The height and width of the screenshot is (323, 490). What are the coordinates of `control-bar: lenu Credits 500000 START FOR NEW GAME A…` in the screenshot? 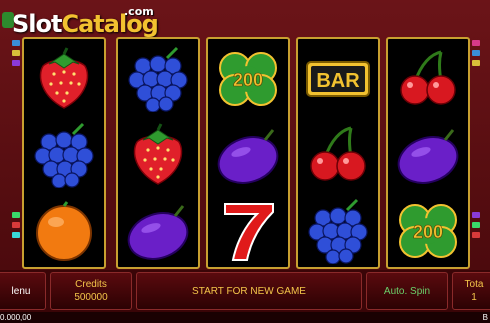 It's located at (245, 291).